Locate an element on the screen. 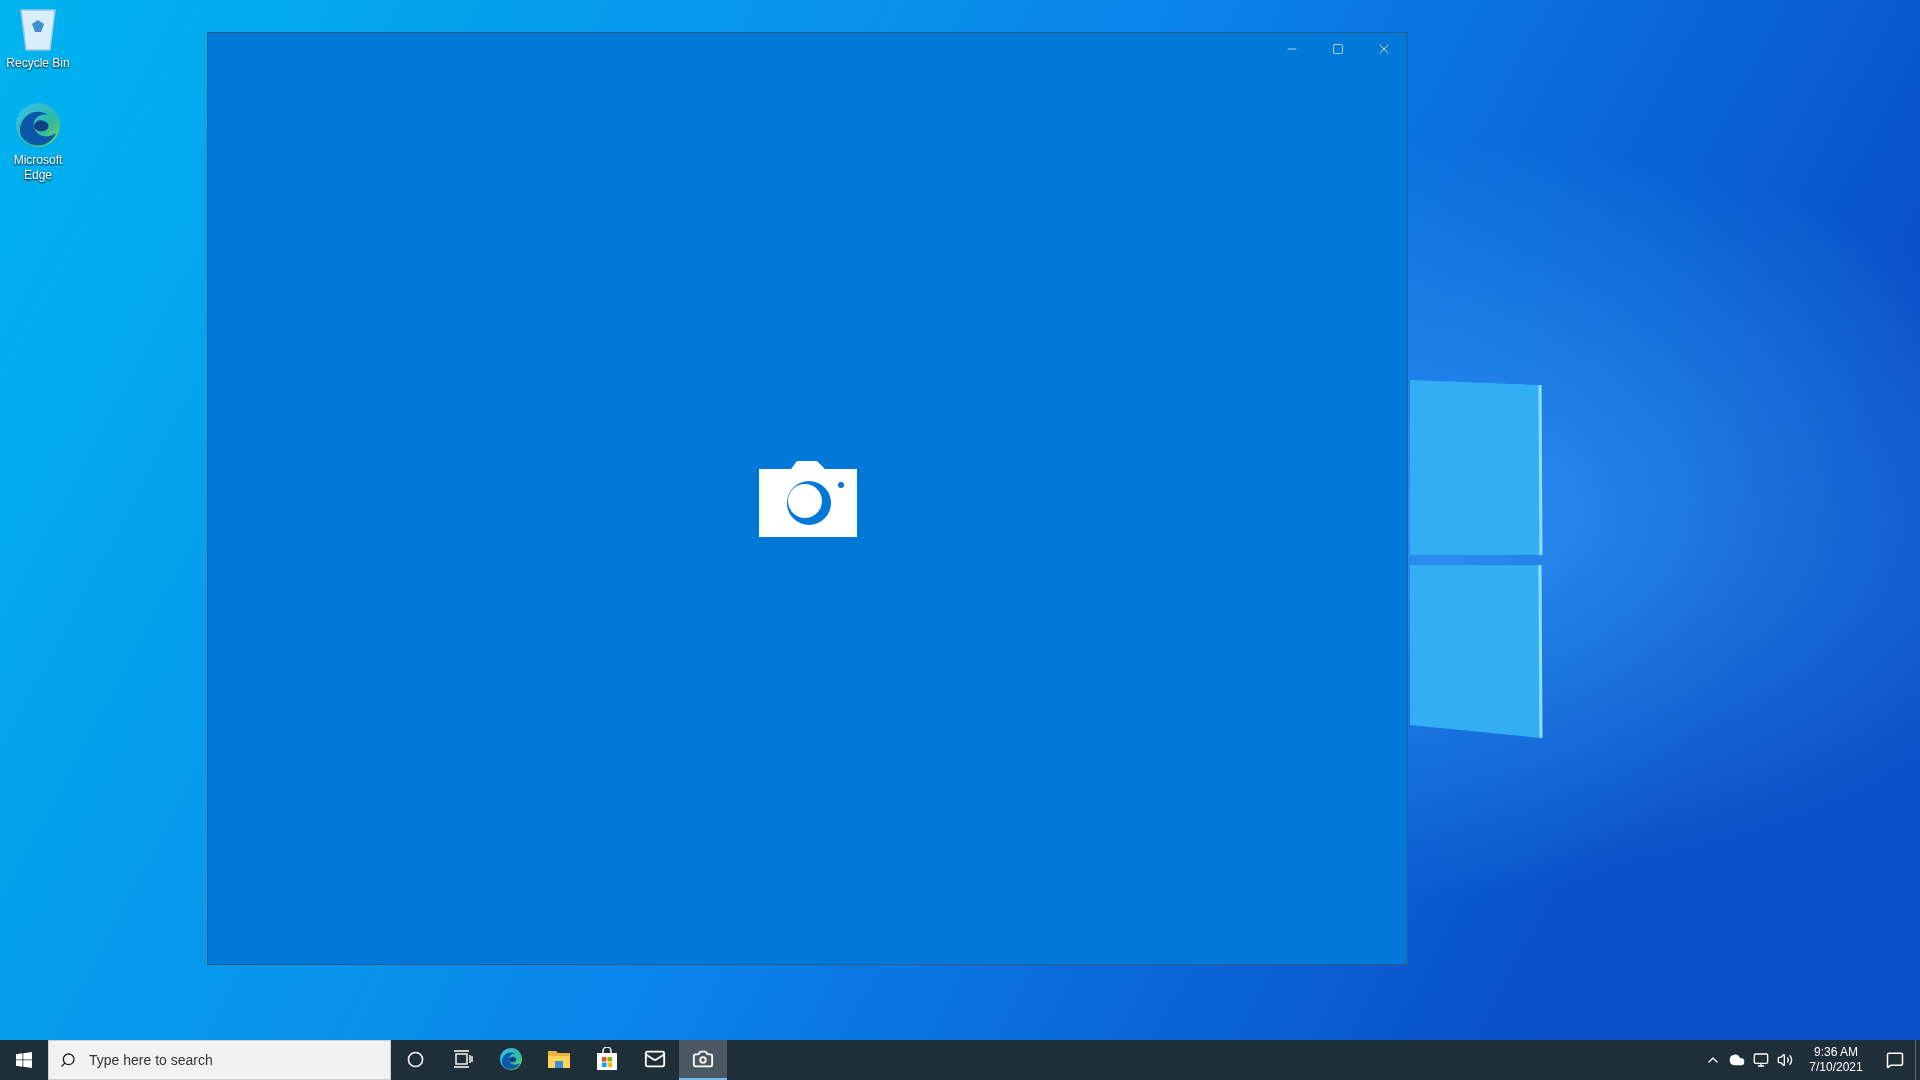 This screenshot has width=1920, height=1080. clock-button: 9:36 AM 7/10/2021 is located at coordinates (1836, 1060).